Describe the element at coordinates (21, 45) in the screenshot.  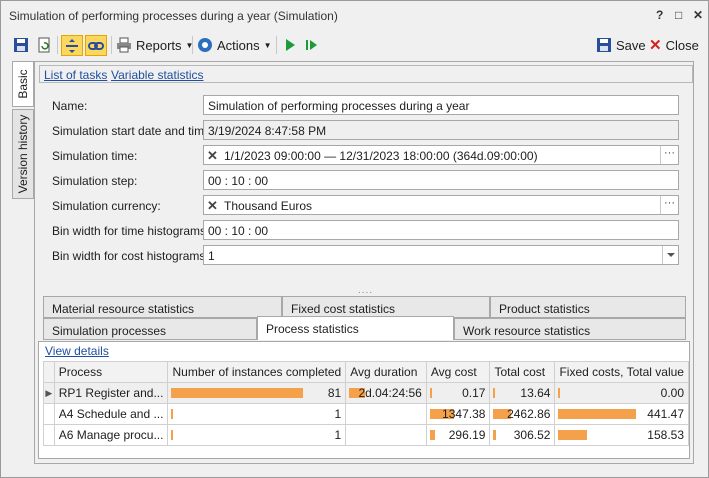
I see `save-disk-button` at that location.